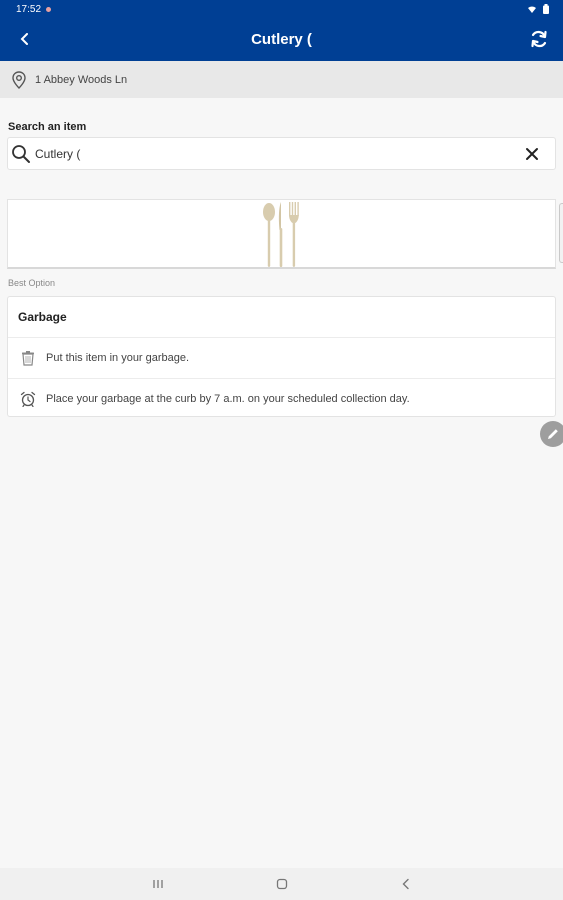 The image size is (563, 900). I want to click on item-image-card, so click(281, 234).